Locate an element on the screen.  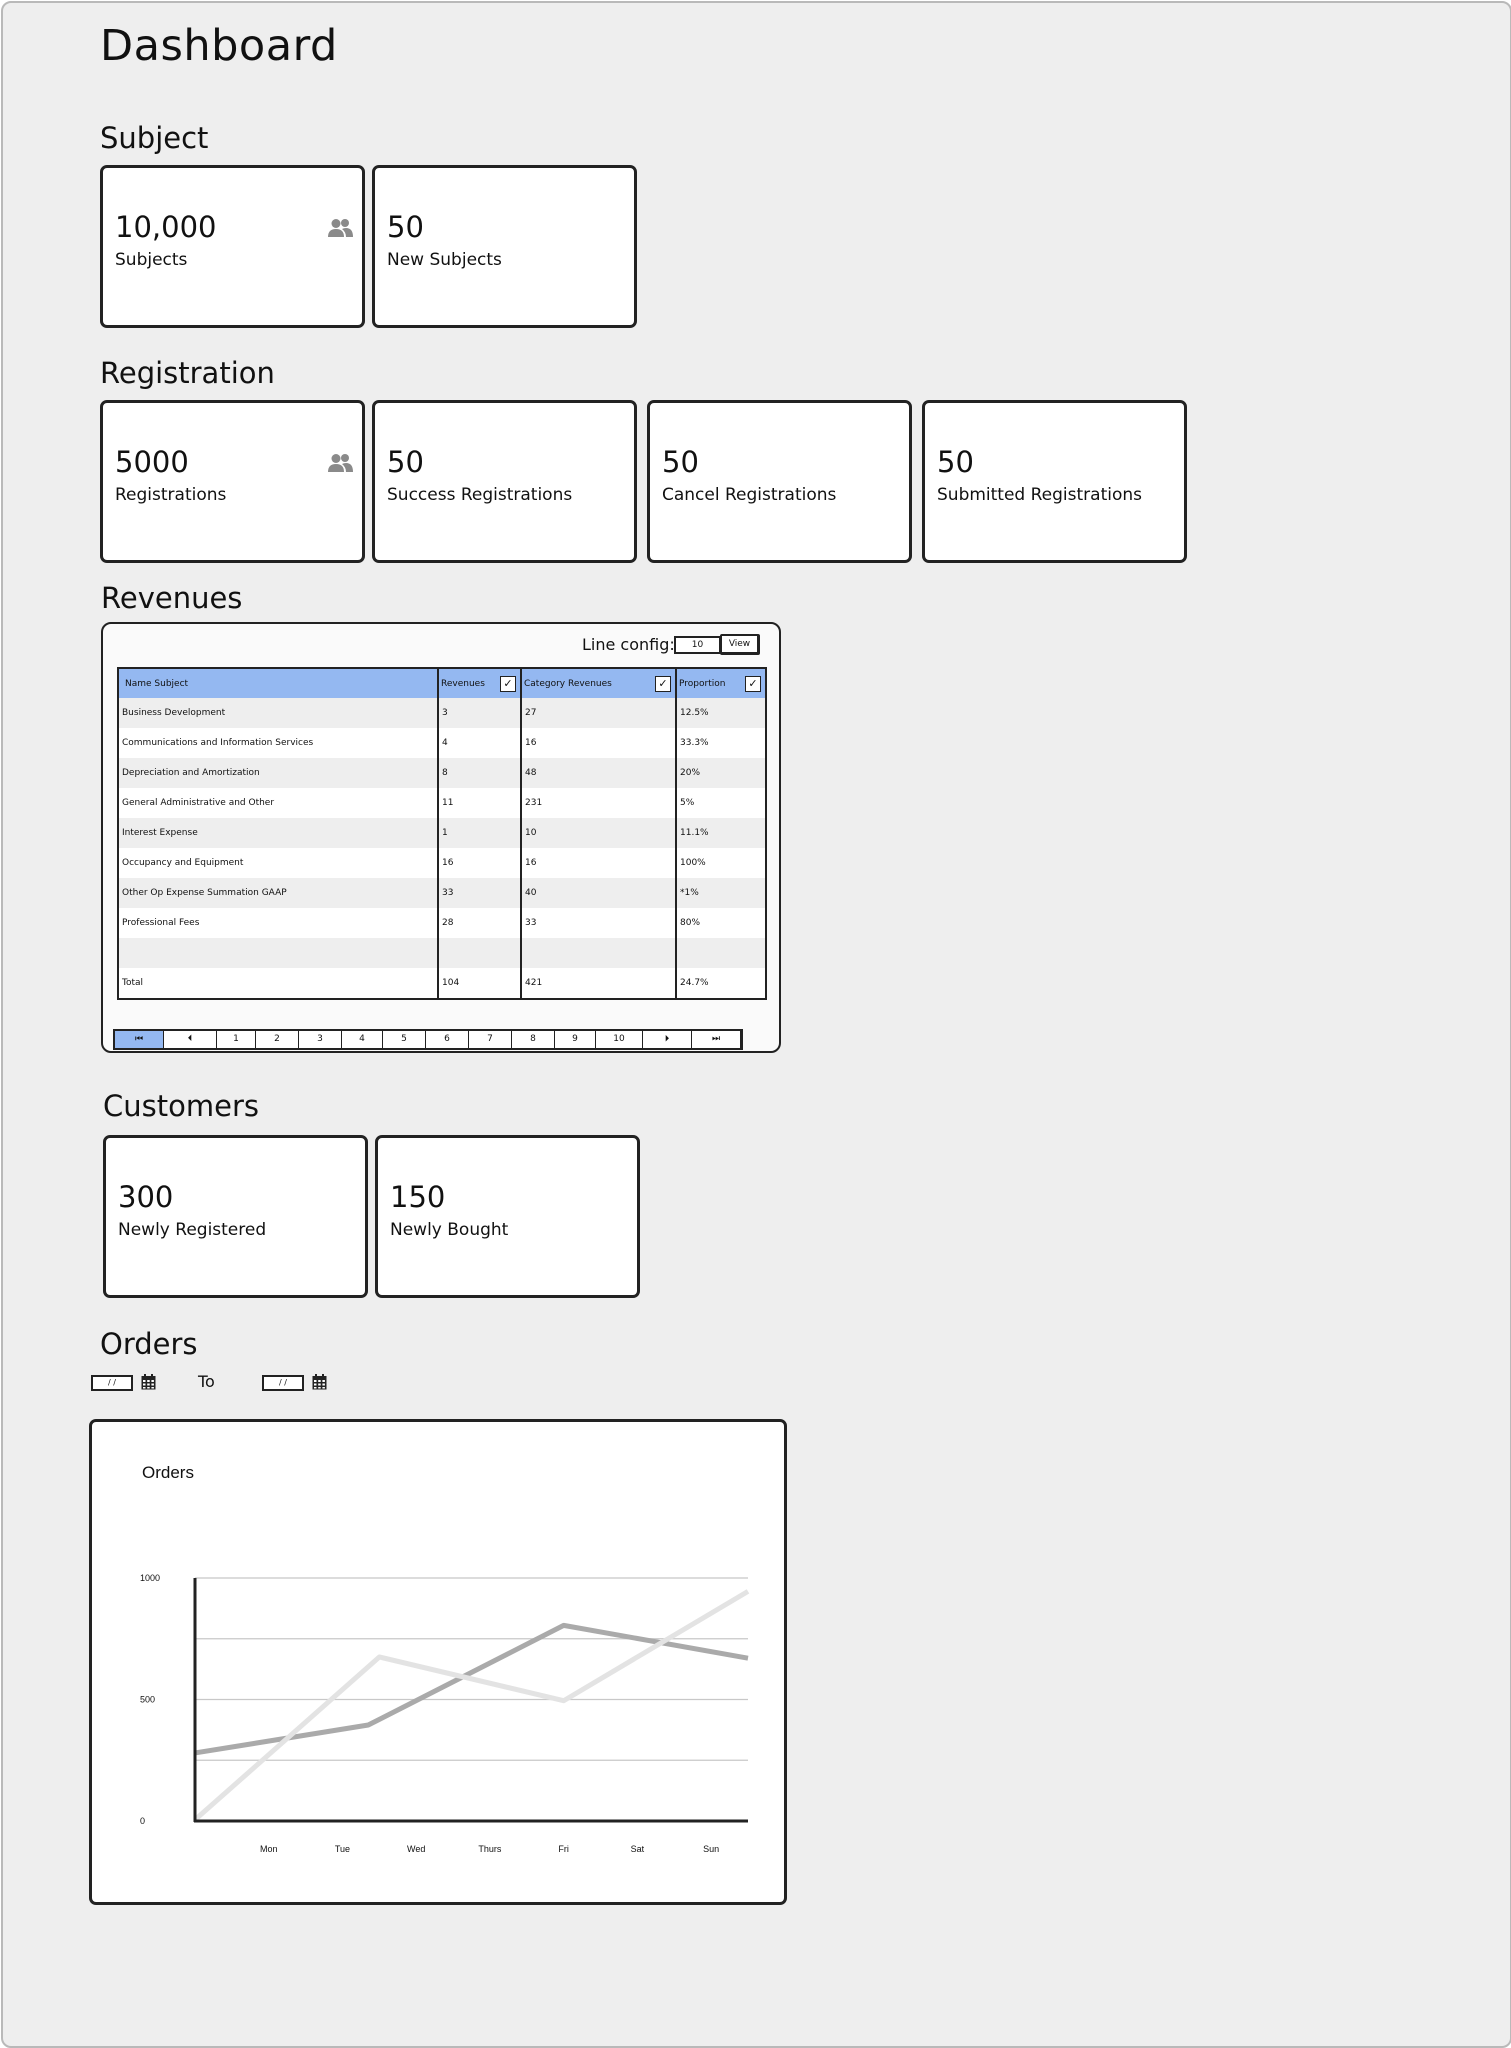
table-row: Depreciation and Amortization 8 48 20% is located at coordinates (442, 773).